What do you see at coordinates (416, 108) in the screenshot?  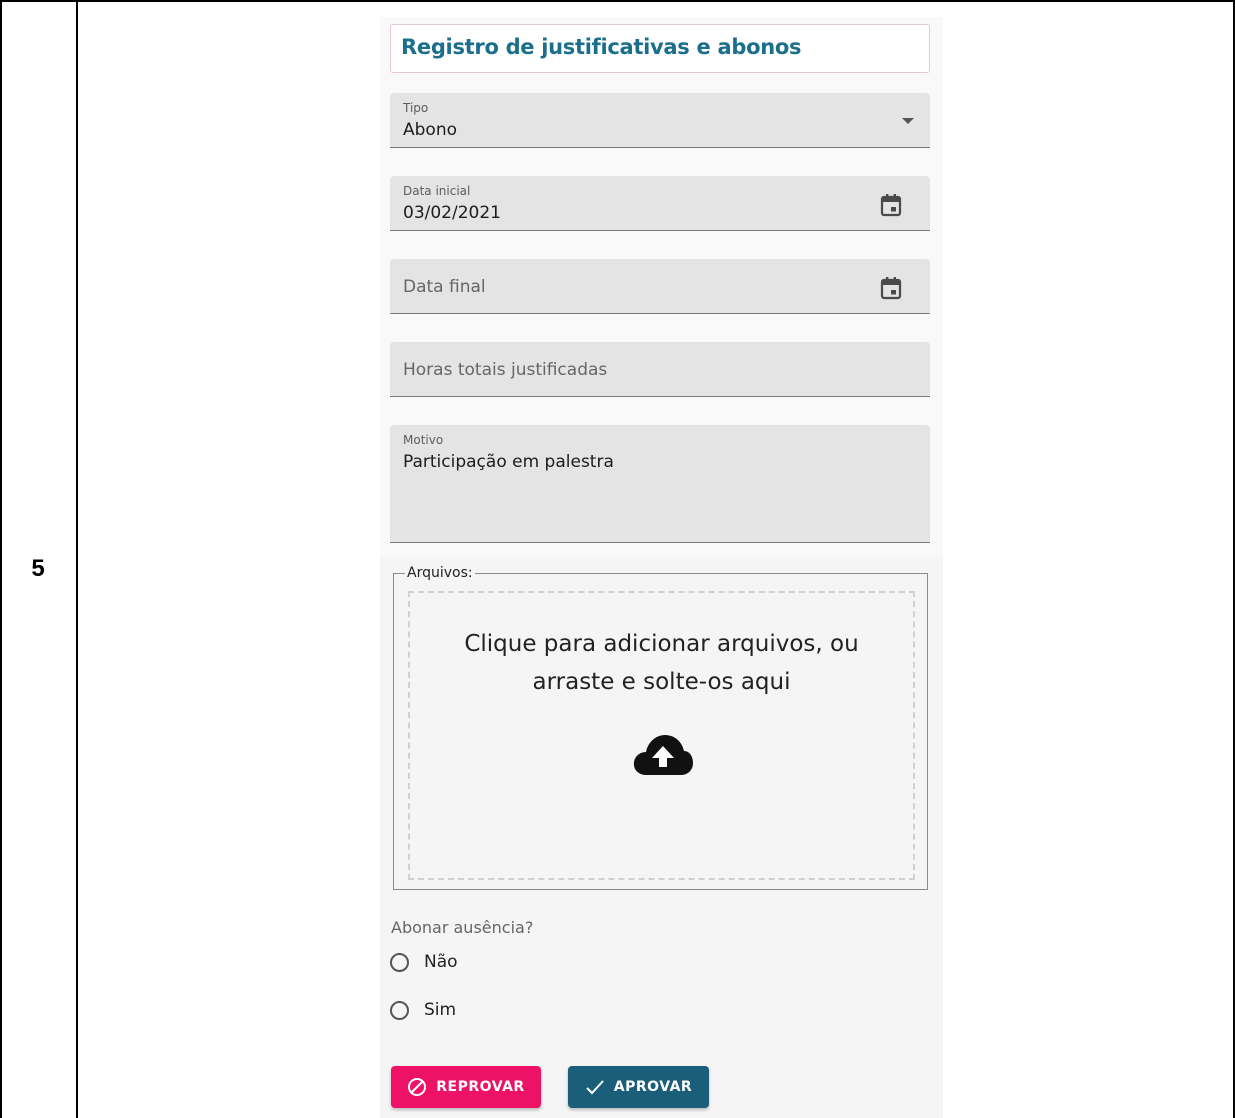 I see `tipo-label: Tipo` at bounding box center [416, 108].